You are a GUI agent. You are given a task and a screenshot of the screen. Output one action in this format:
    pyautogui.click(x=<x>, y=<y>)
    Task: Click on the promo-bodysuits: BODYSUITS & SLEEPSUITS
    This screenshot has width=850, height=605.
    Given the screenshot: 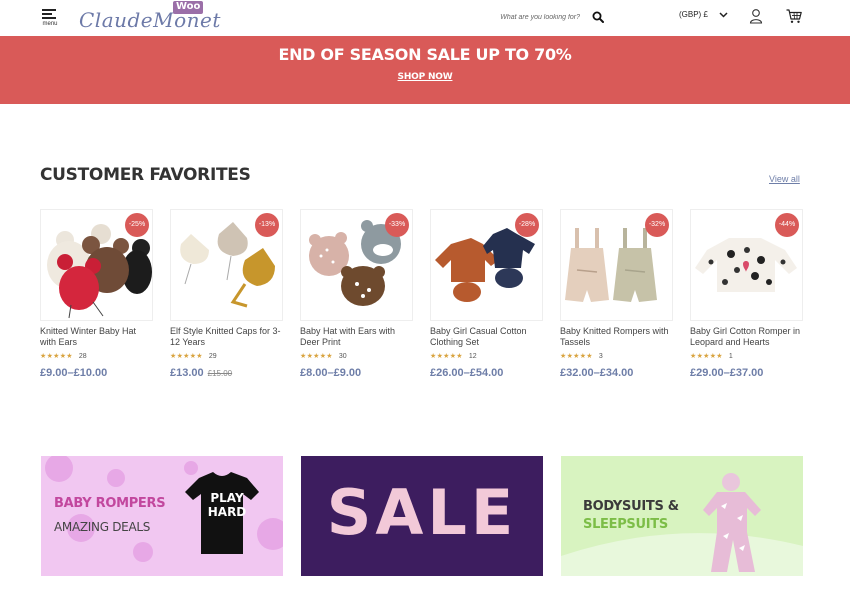 What is the action you would take?
    pyautogui.click(x=682, y=516)
    